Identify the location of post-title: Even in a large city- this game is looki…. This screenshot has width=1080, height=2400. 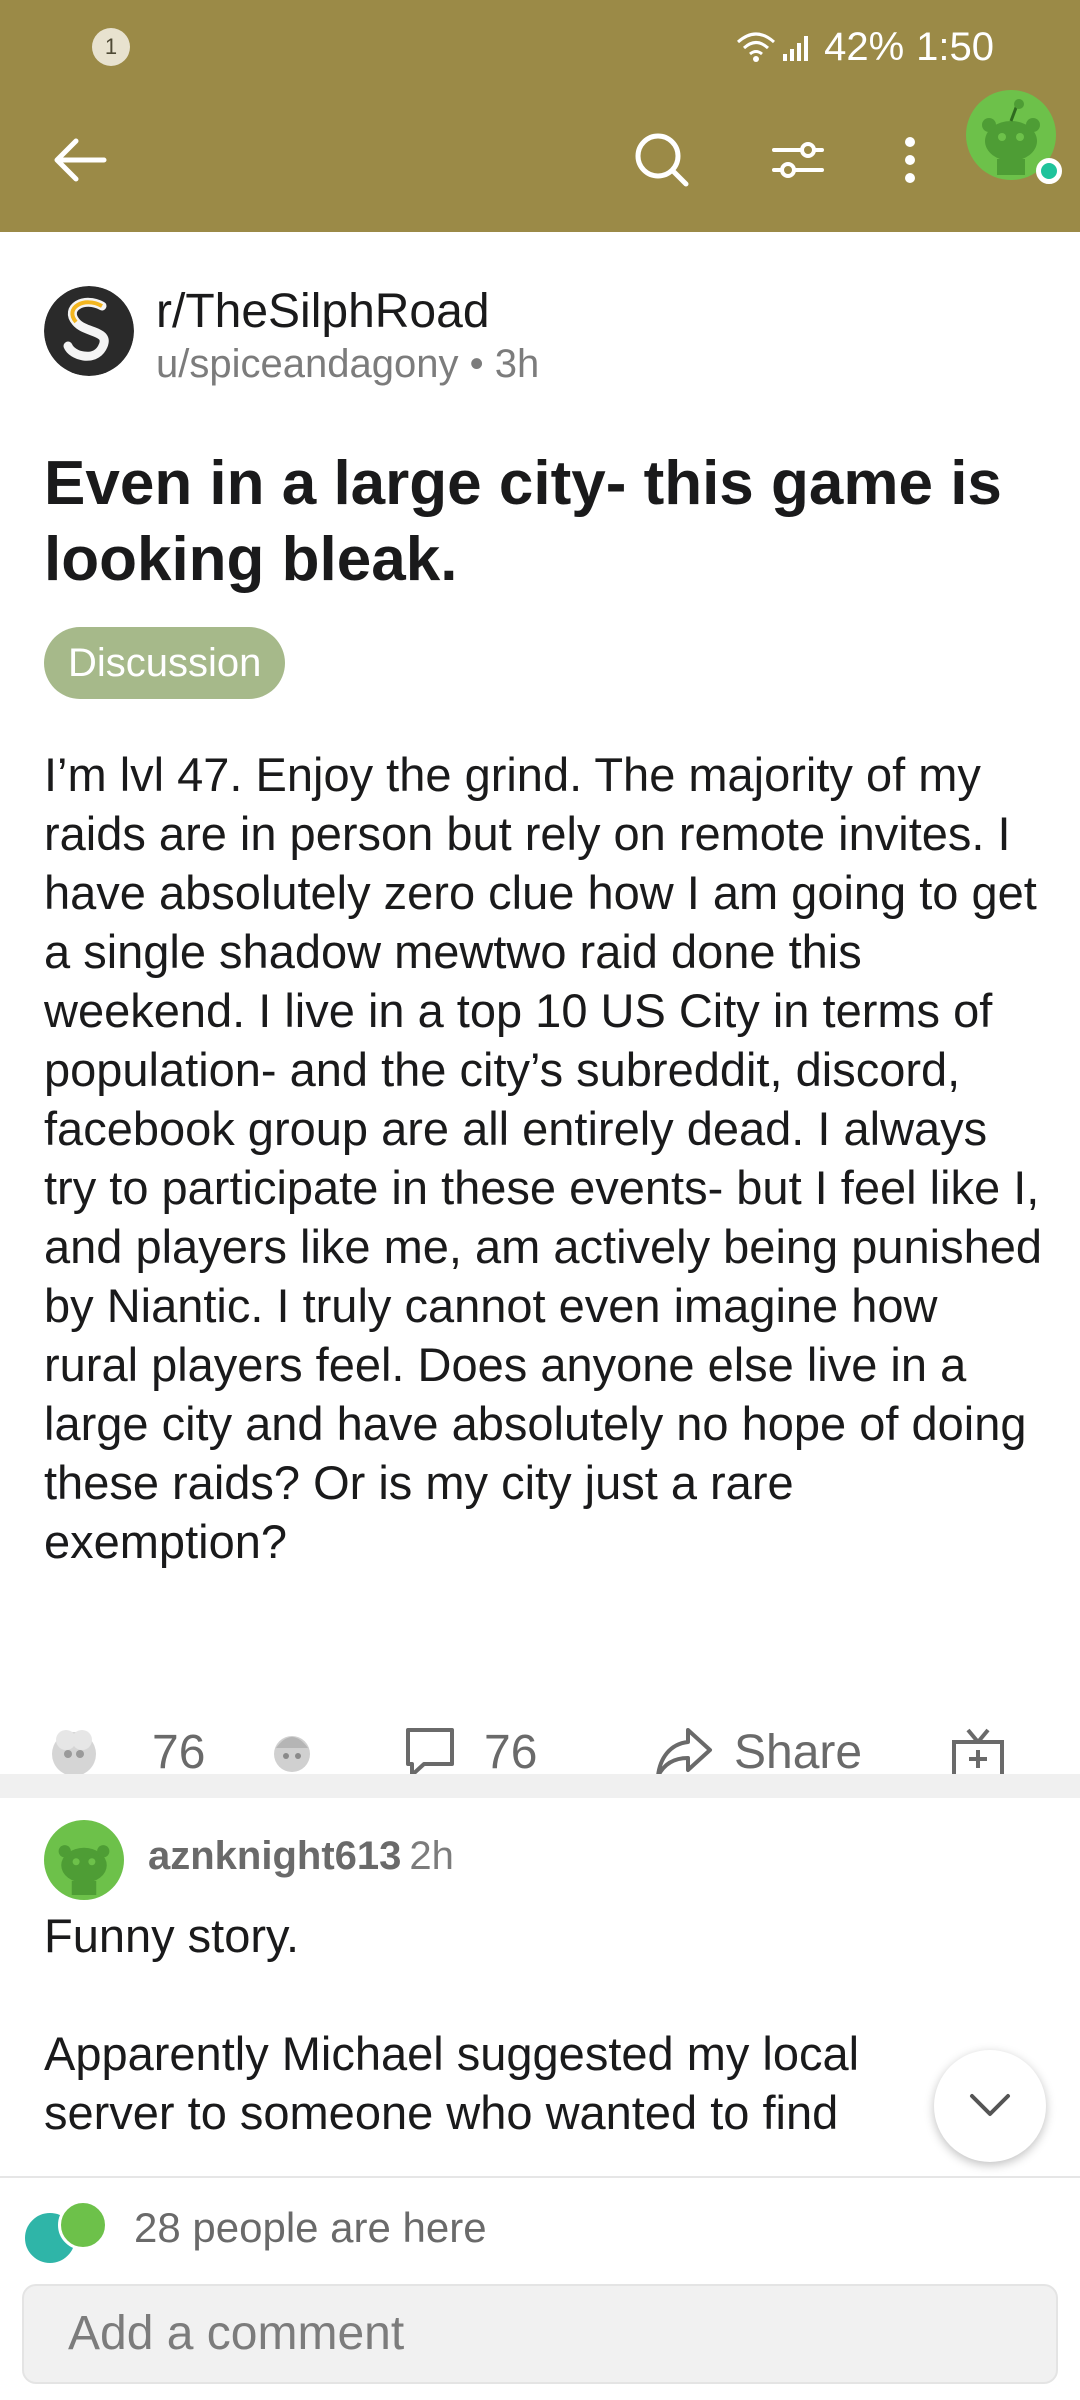
(523, 521).